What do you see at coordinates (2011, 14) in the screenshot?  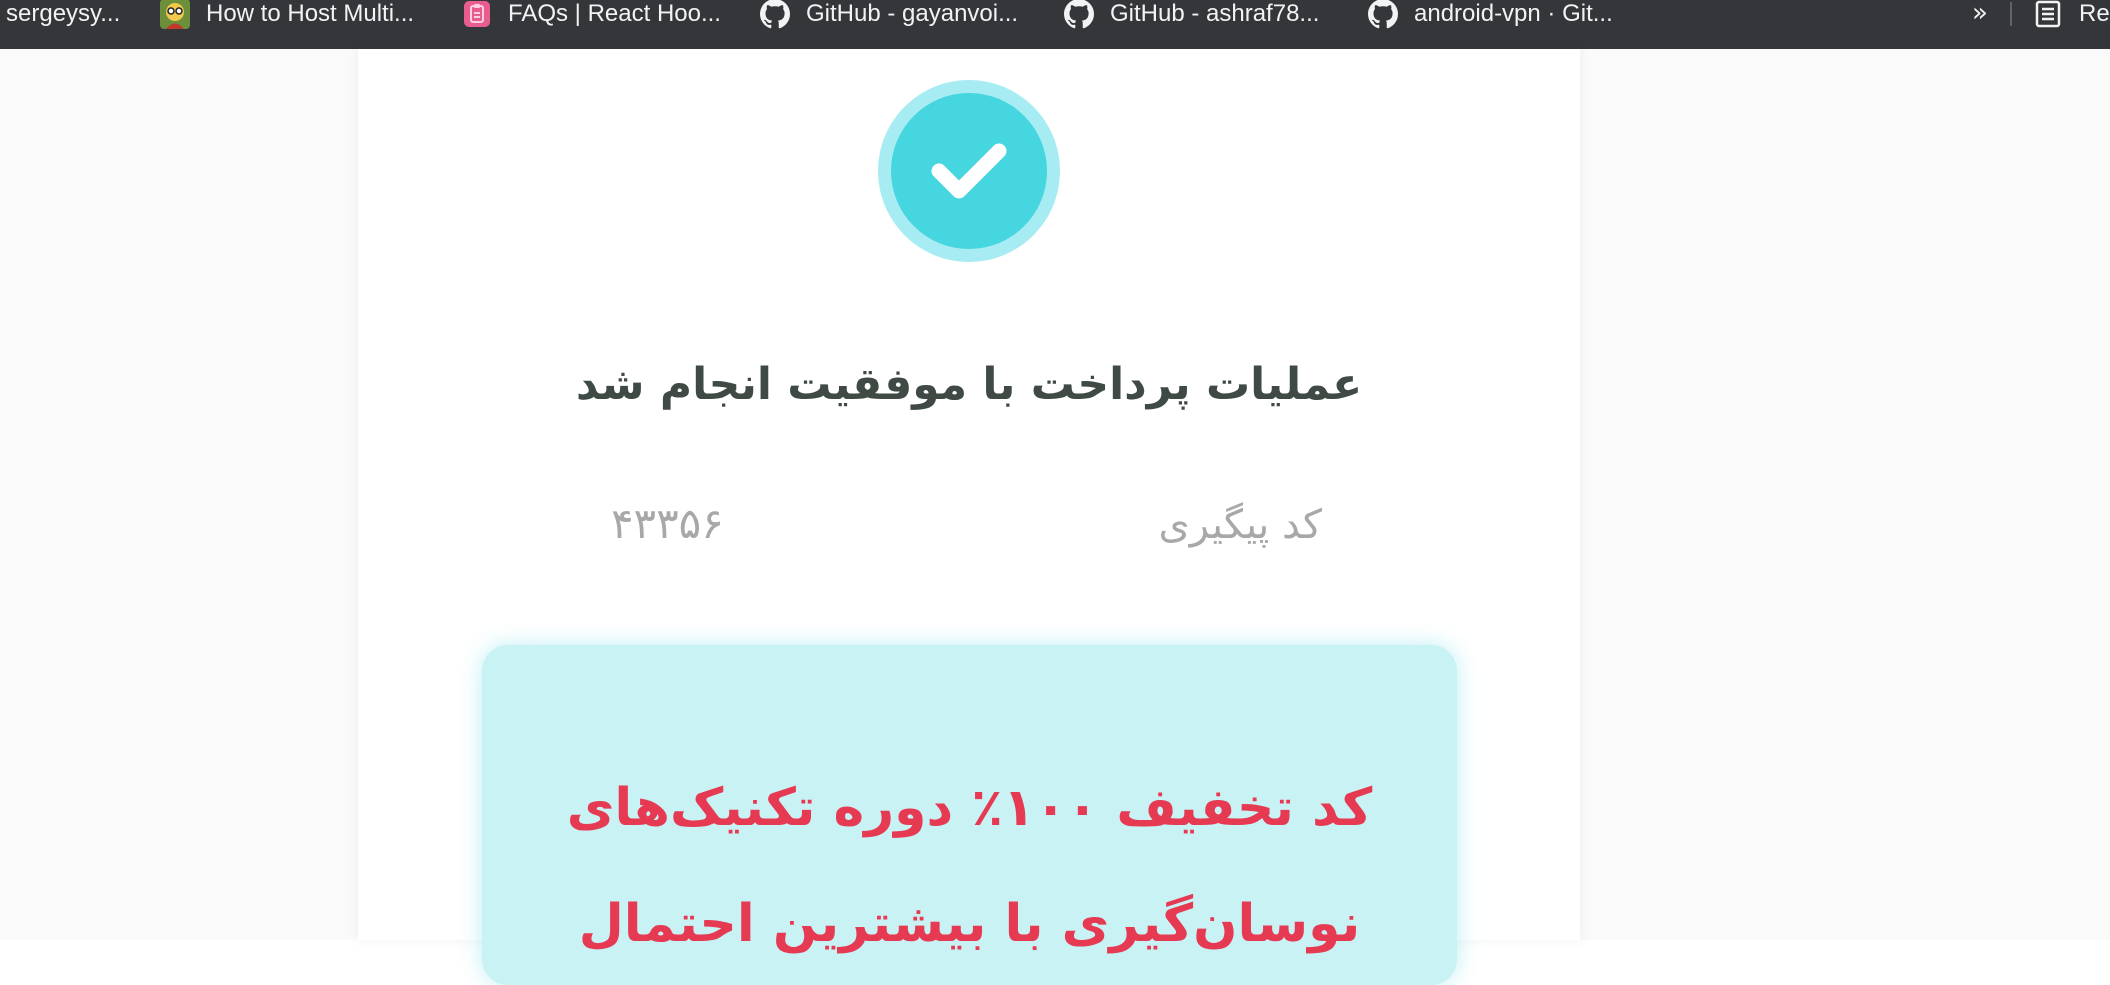 I see `bookmarks-divider` at bounding box center [2011, 14].